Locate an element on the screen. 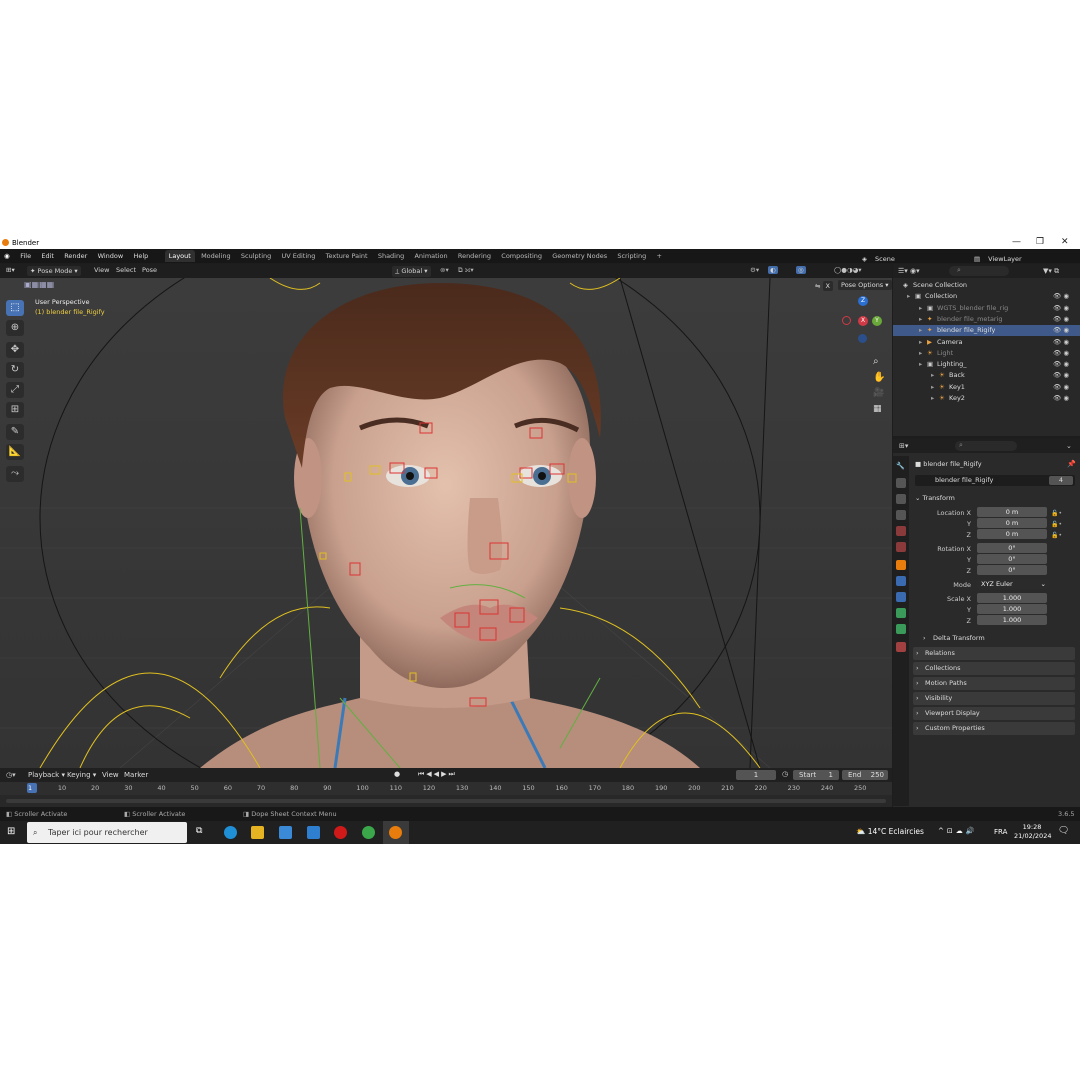 Image resolution: width=1080 pixels, height=1080 pixels. collections-panel: › Collections is located at coordinates (994, 668).